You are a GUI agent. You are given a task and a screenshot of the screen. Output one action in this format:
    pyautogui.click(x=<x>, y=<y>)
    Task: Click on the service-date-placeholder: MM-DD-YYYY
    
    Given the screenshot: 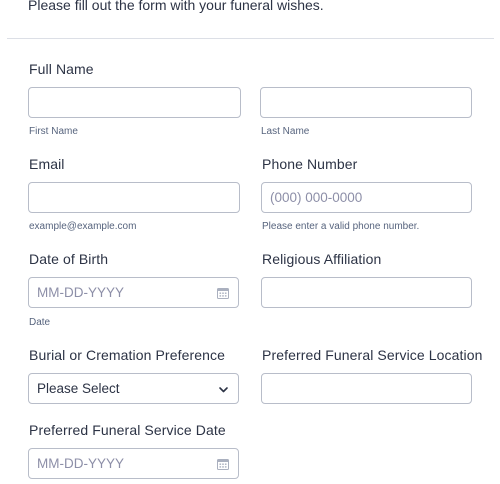 What is the action you would take?
    pyautogui.click(x=80, y=463)
    